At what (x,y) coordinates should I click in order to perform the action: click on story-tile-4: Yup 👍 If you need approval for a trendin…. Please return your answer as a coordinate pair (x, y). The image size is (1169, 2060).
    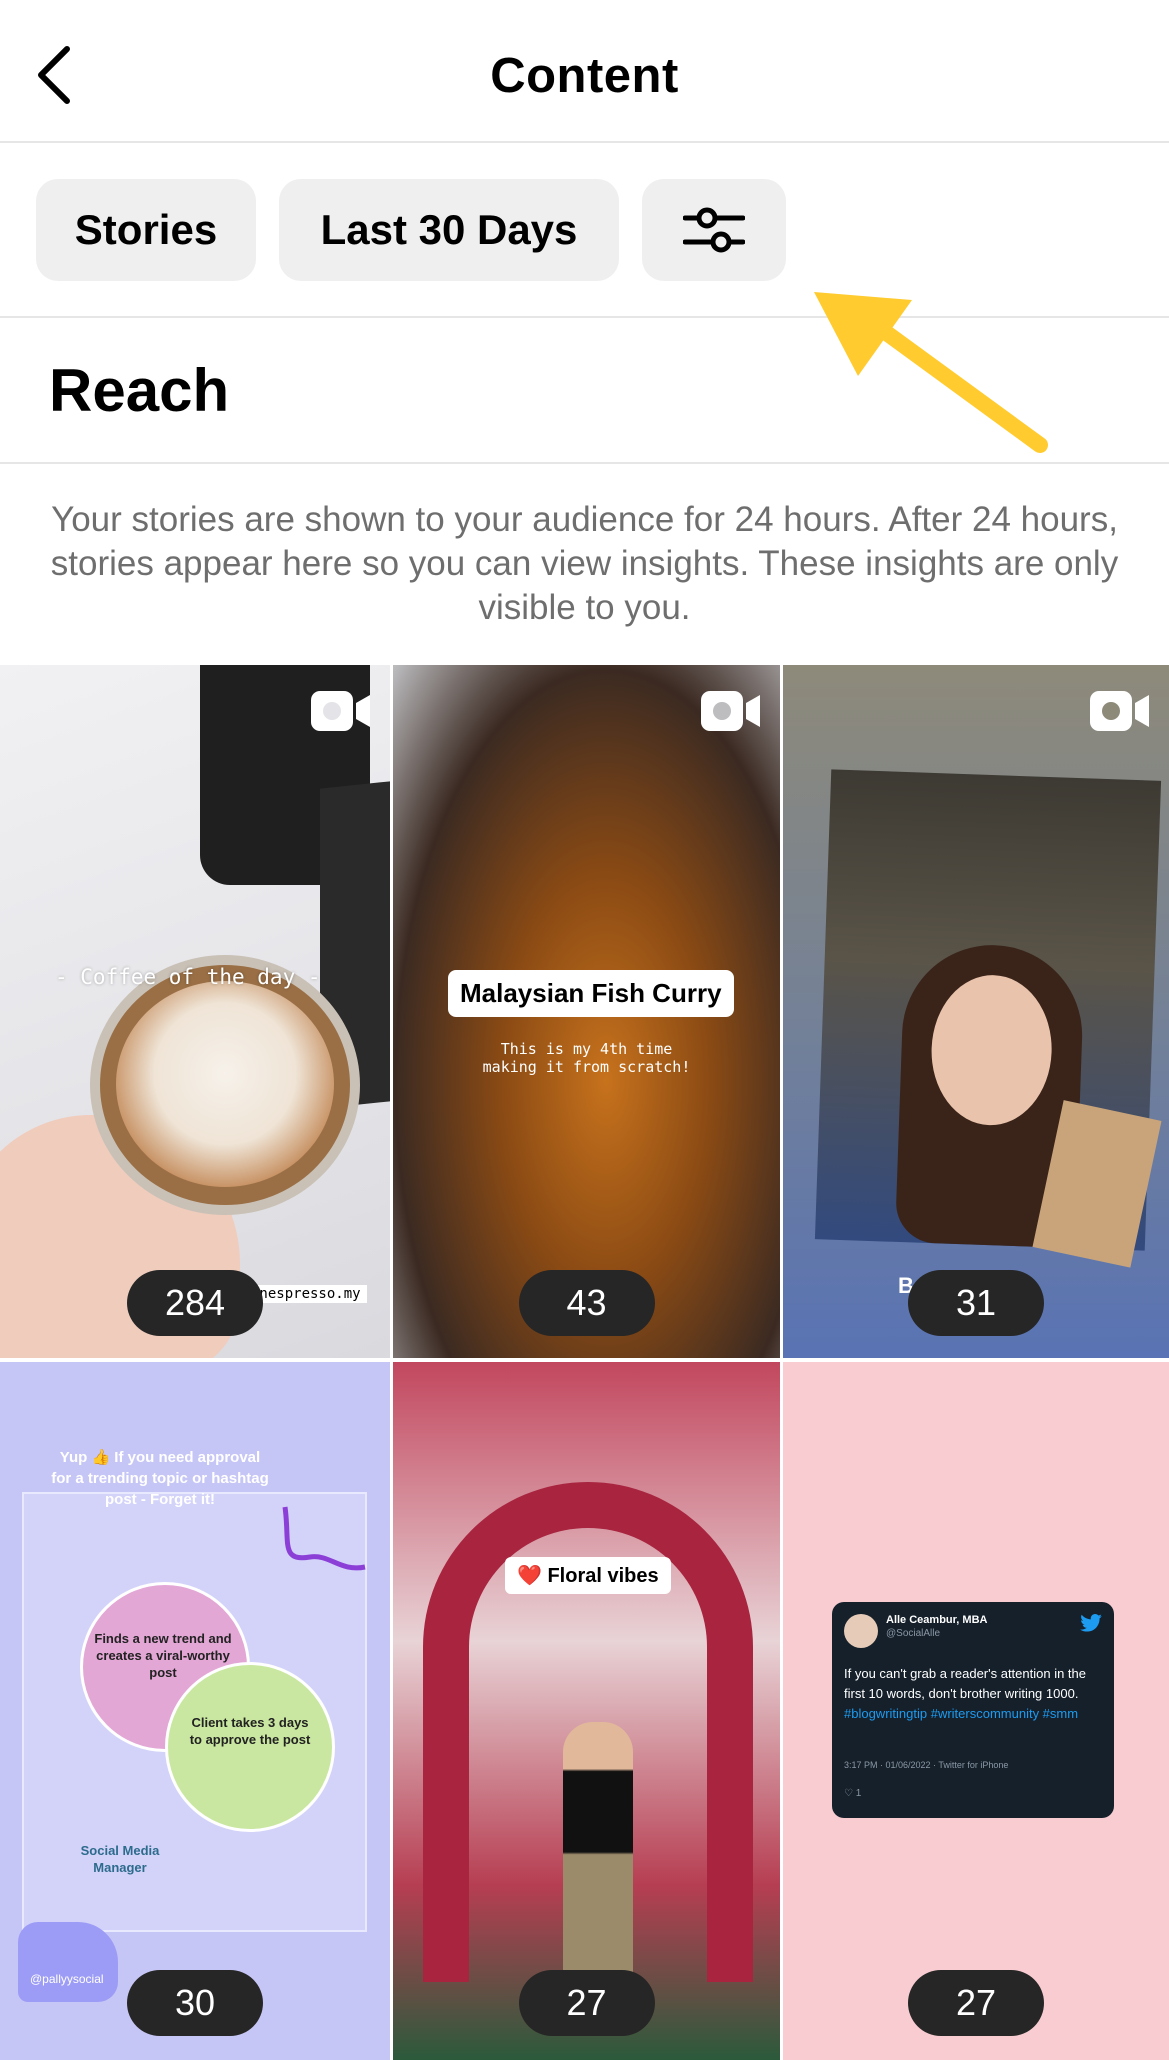
    Looking at the image, I should click on (195, 1711).